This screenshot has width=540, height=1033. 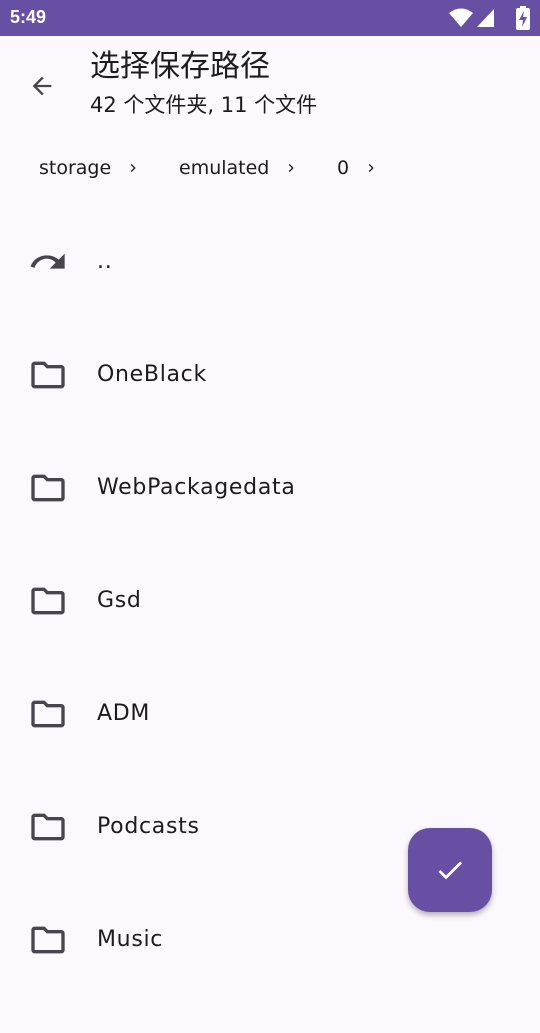 What do you see at coordinates (270, 298) in the screenshot?
I see `parent-directory-row: ..` at bounding box center [270, 298].